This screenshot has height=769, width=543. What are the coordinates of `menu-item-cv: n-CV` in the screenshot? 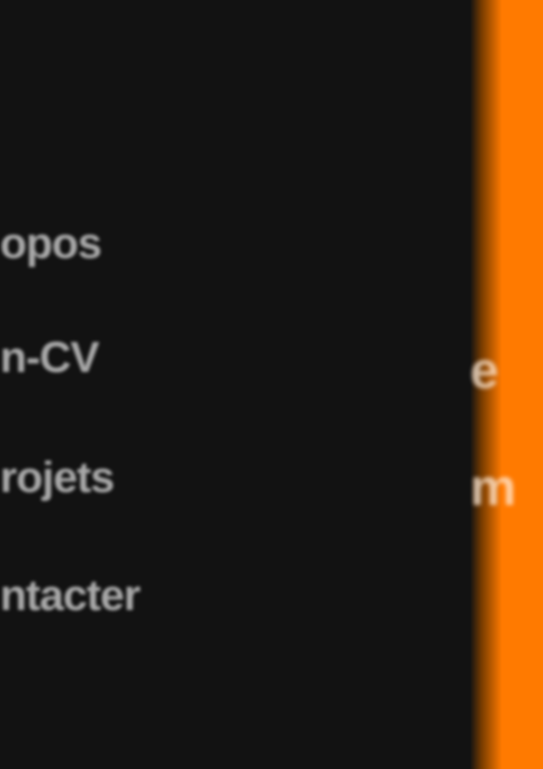 It's located at (50, 358).